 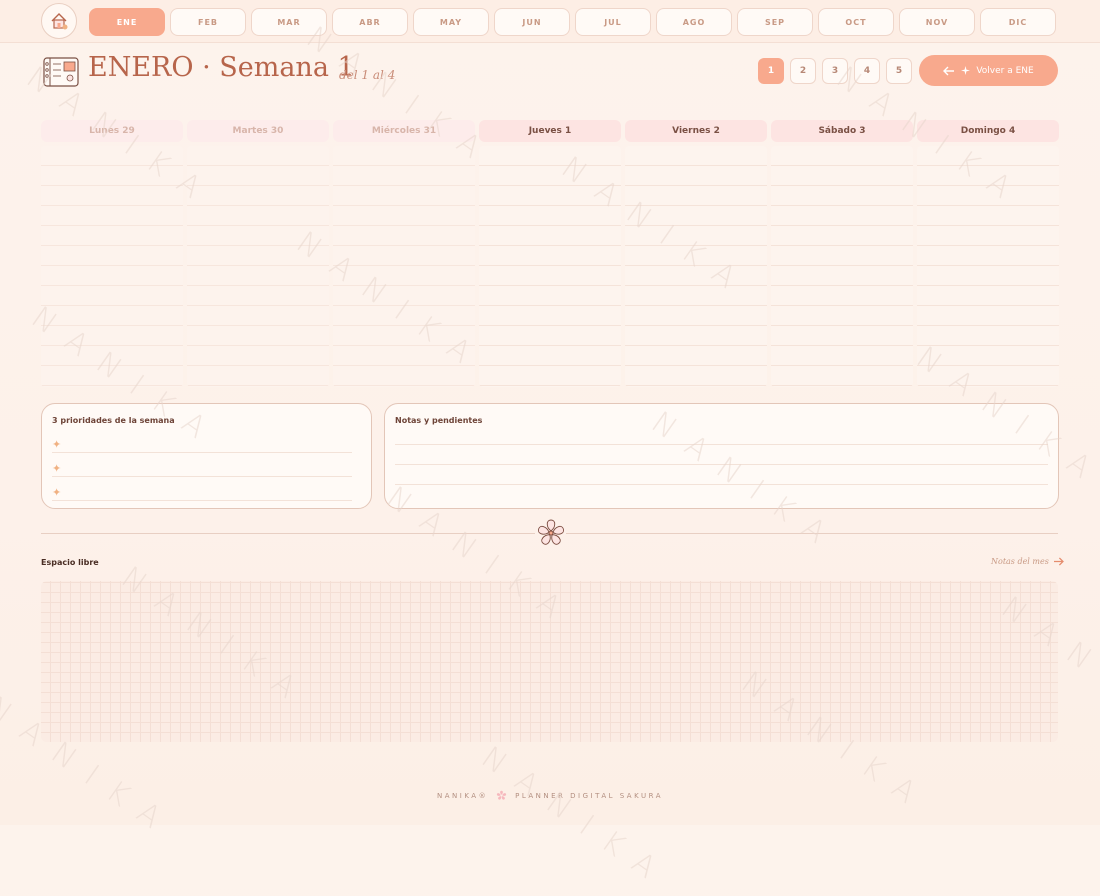 I want to click on day-column: Viernes 2, so click(x=696, y=253).